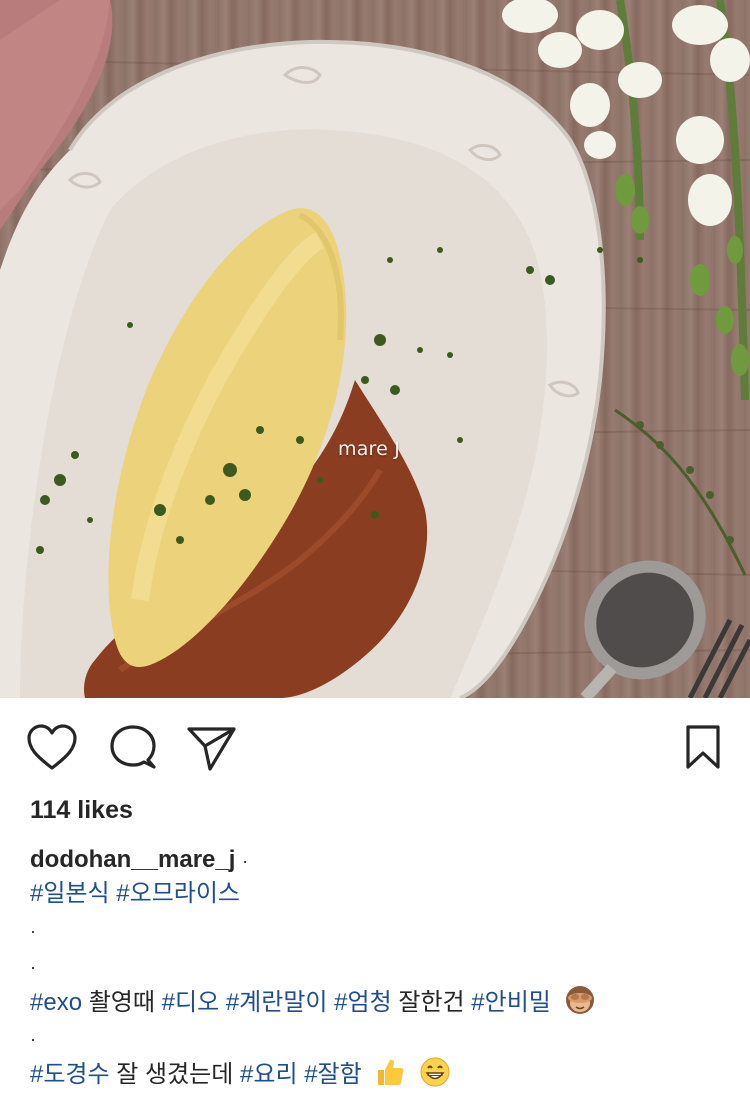 The height and width of the screenshot is (1103, 750). Describe the element at coordinates (363, 1002) in the screenshot. I see `hashtag-link: #엄청` at that location.